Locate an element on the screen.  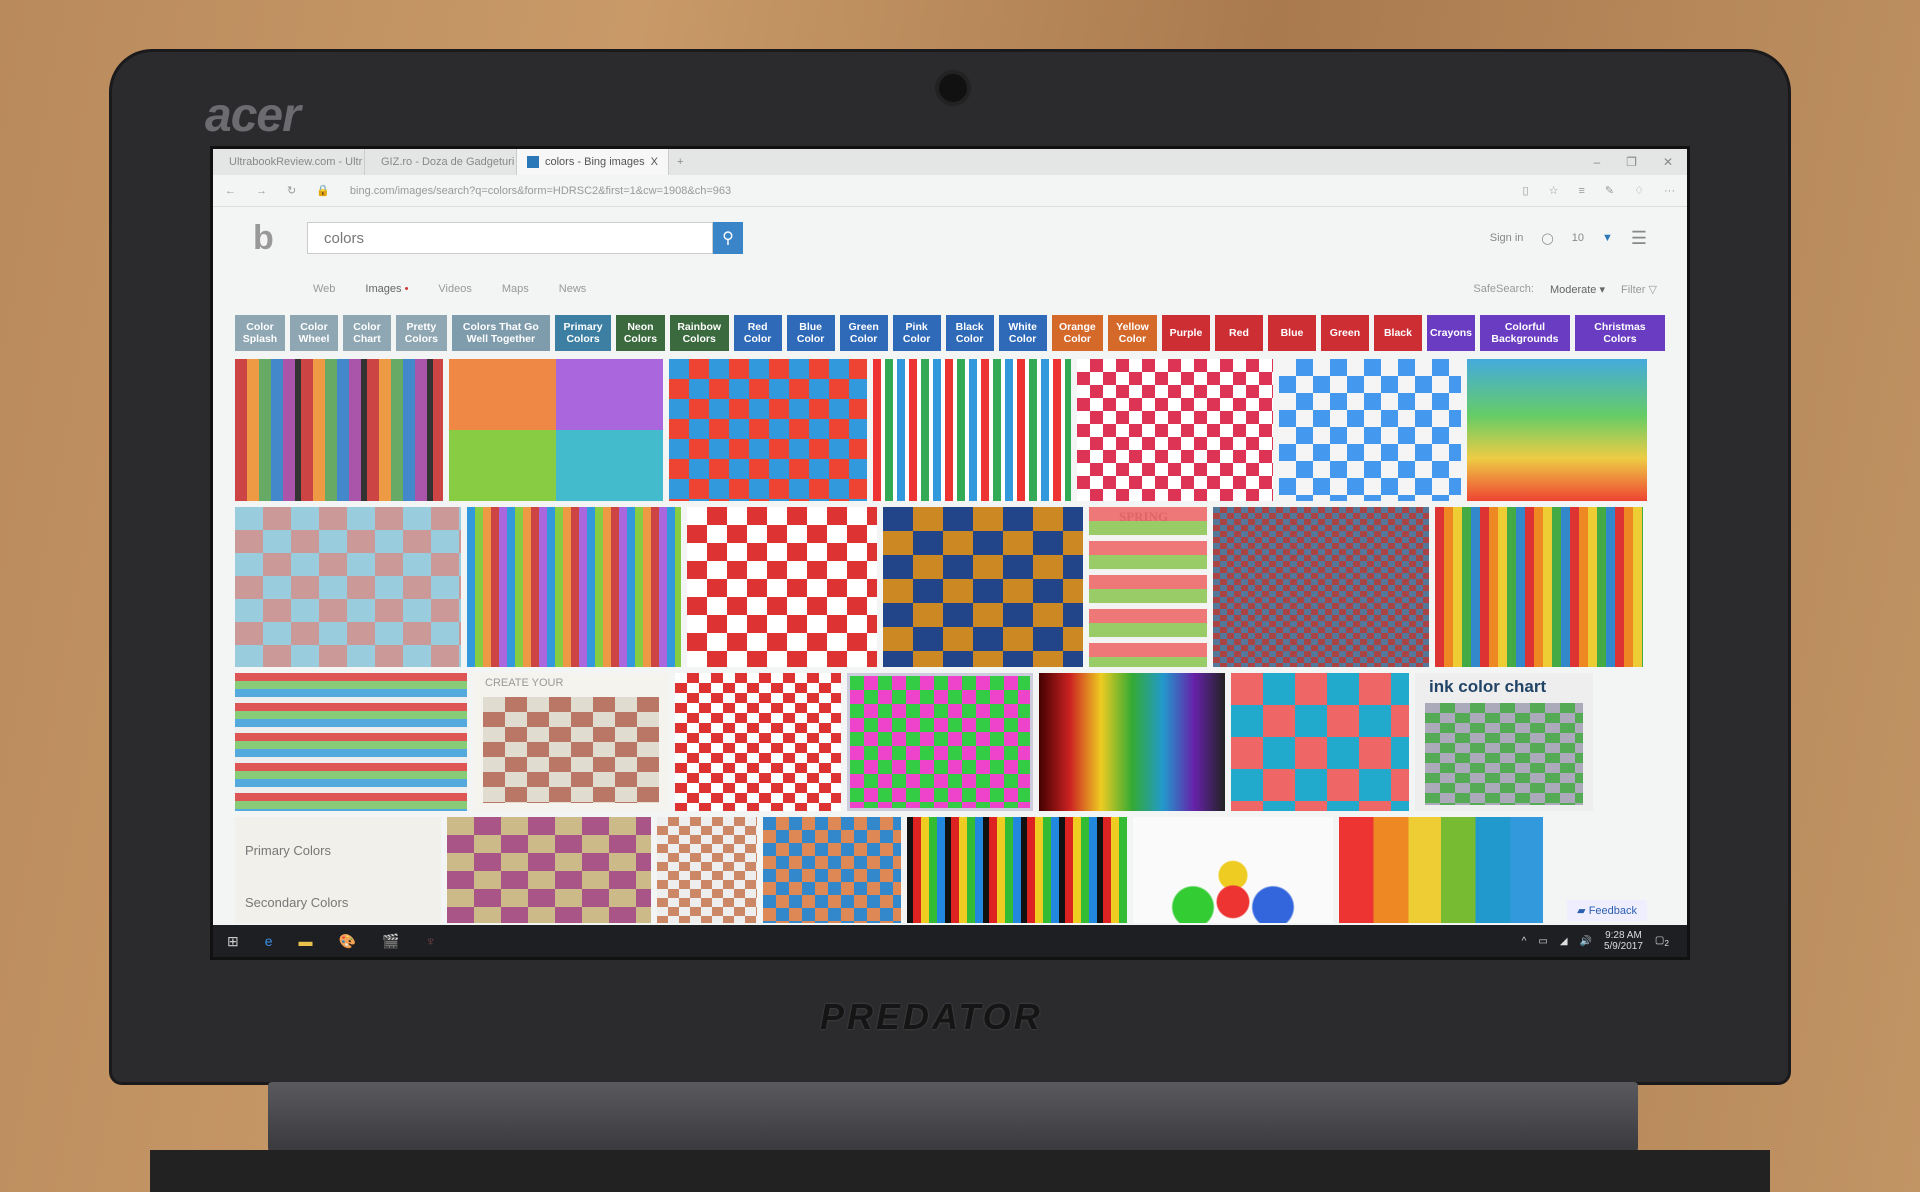
new-tab-button: + is located at coordinates (676, 162).